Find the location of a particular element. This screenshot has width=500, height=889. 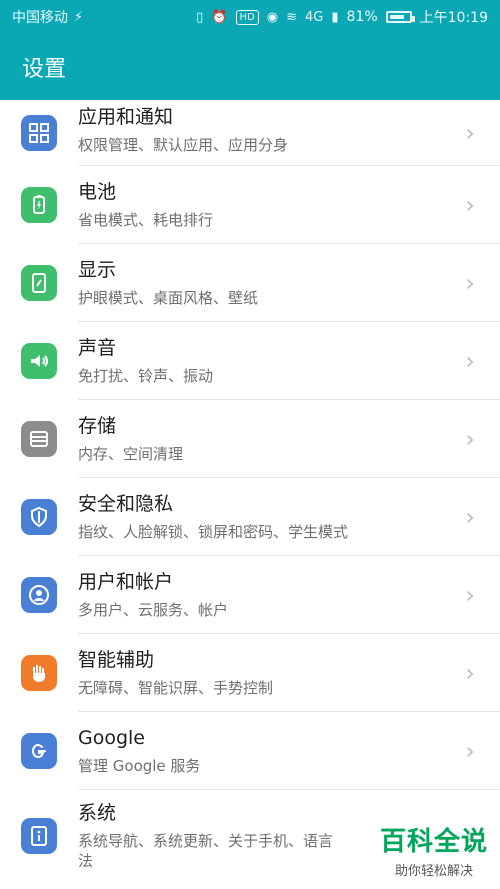

user-icon is located at coordinates (39, 595).